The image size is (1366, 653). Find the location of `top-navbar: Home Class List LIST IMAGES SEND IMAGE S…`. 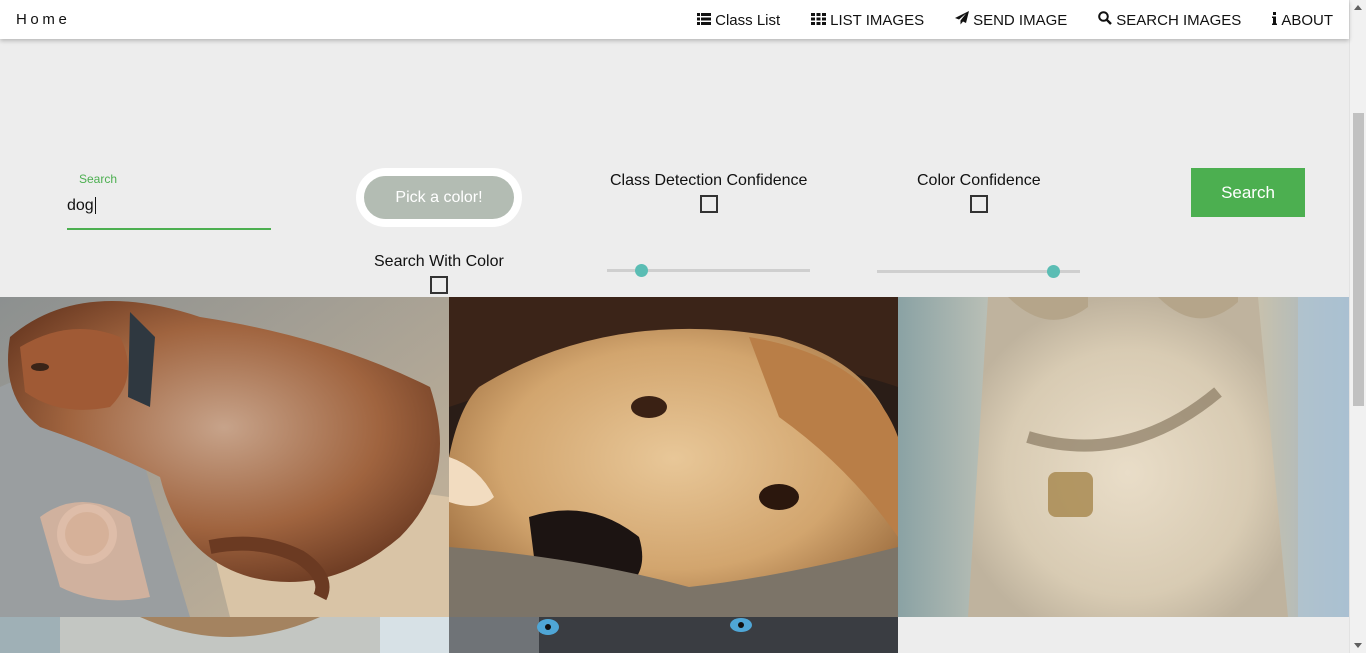

top-navbar: Home Class List LIST IMAGES SEND IMAGE S… is located at coordinates (674, 19).